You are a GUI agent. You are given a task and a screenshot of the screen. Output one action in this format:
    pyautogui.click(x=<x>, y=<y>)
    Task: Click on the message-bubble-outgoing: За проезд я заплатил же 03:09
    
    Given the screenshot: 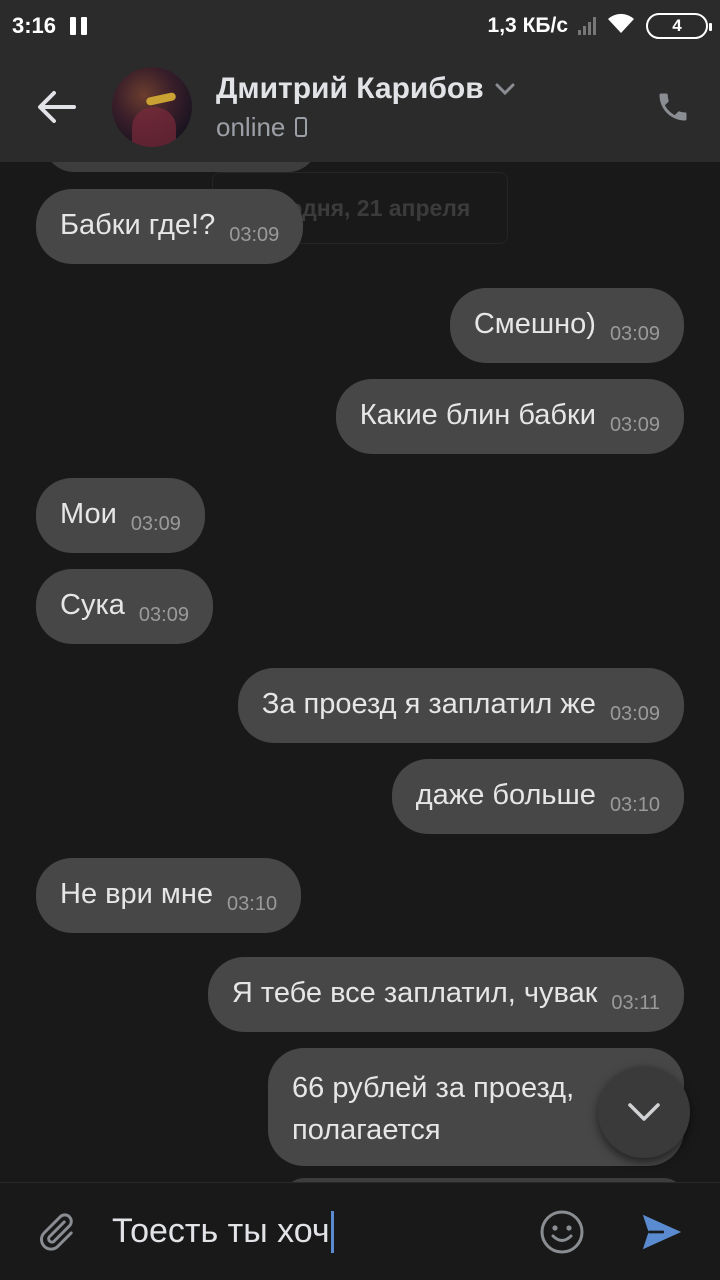 What is the action you would take?
    pyautogui.click(x=460, y=705)
    